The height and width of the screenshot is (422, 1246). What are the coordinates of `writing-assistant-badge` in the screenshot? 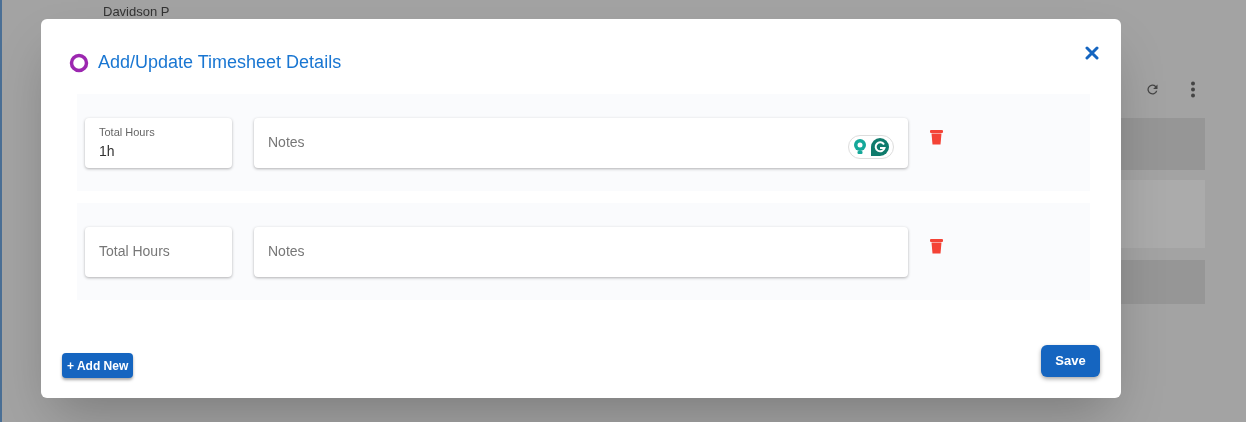 It's located at (871, 146).